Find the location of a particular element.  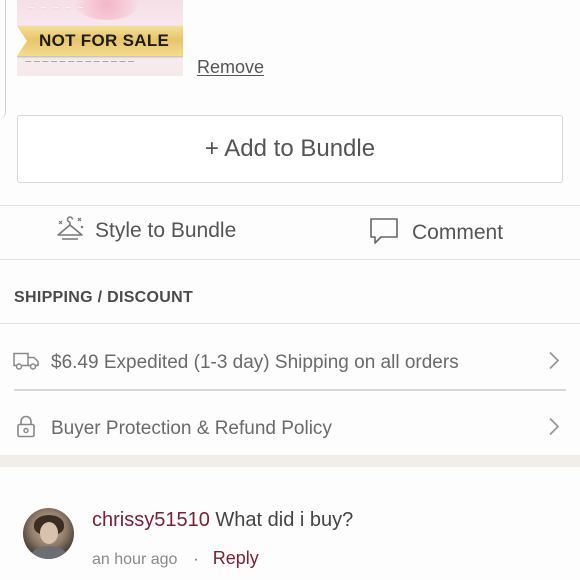

truck-icon is located at coordinates (26, 363).